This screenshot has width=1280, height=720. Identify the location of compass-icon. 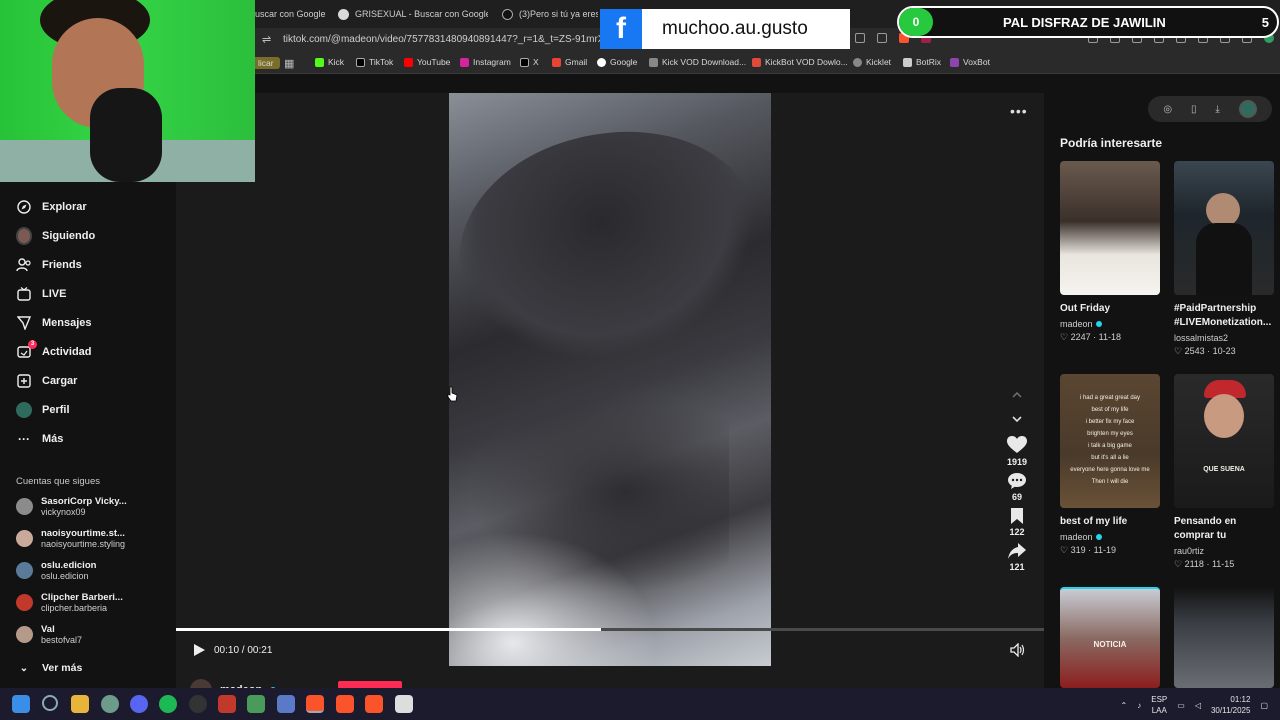
(24, 207).